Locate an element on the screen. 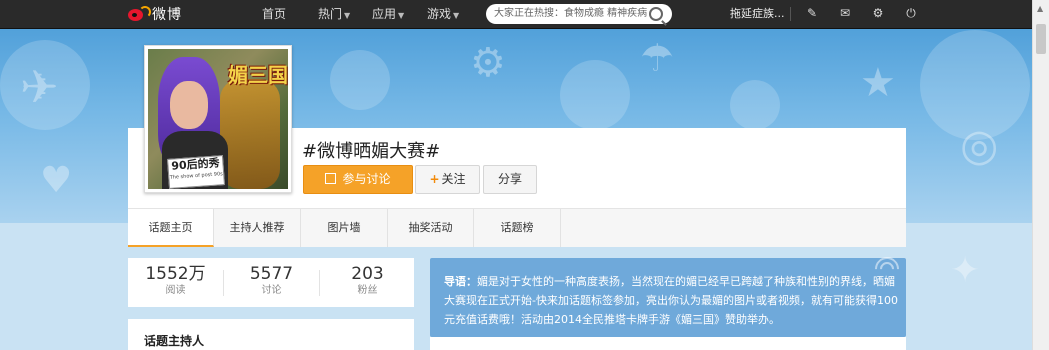 This screenshot has width=1049, height=350. stat-followers: 203 粉丝 is located at coordinates (367, 281).